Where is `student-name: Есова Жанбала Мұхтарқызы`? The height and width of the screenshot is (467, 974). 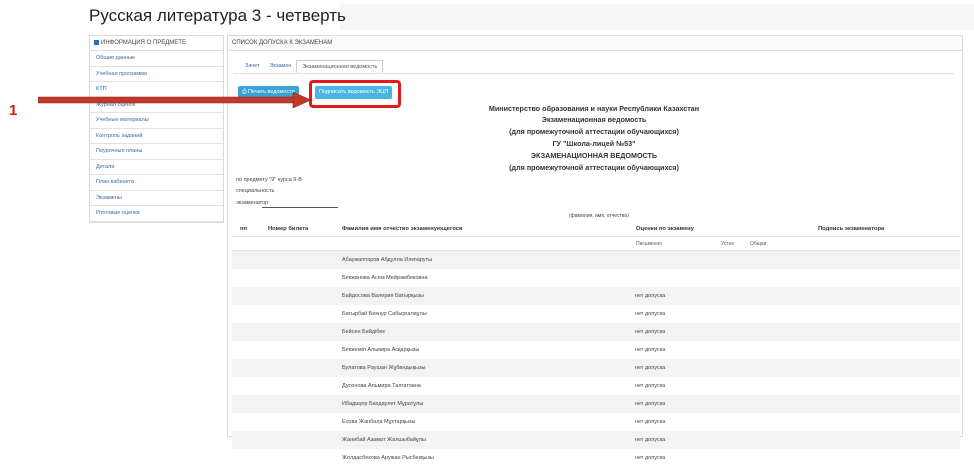 student-name: Есова Жанбала Мұхтарқызы is located at coordinates (379, 422).